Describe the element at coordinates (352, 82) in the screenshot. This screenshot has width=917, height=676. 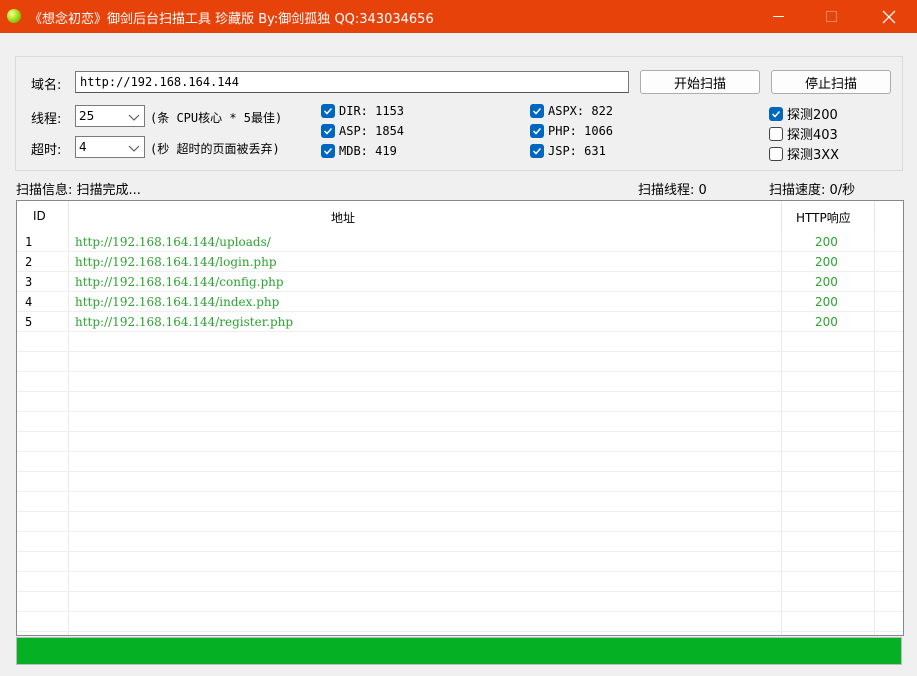
I see `domain-input: http://192.168.164.144` at that location.